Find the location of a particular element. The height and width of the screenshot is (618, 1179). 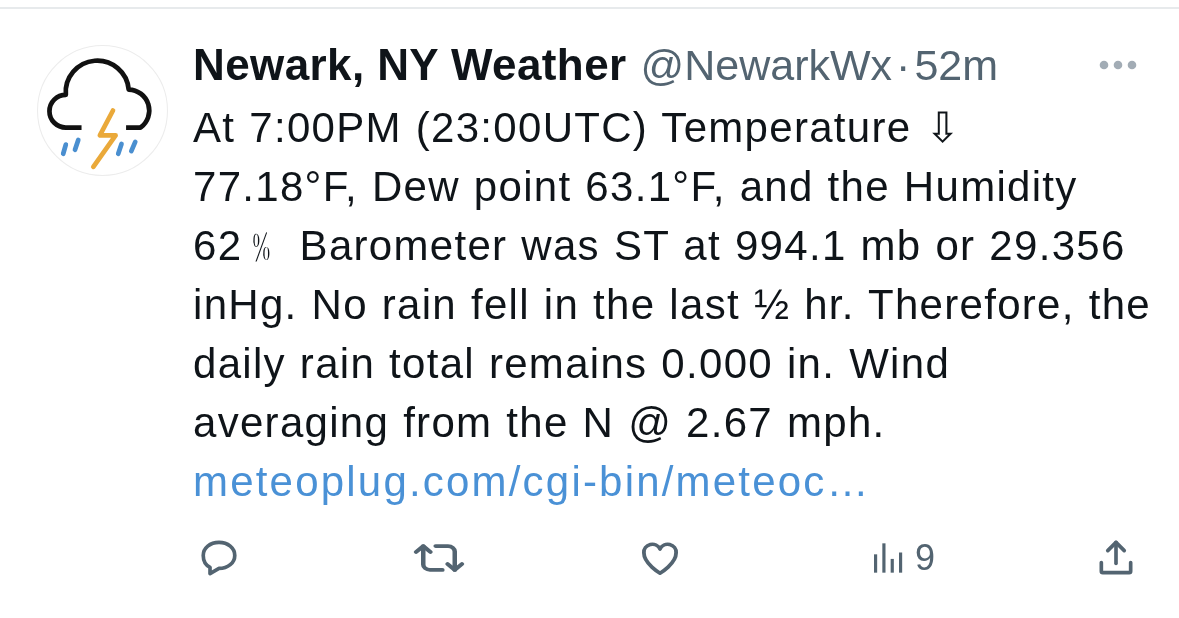

author-handle: @NewarkWx is located at coordinates (766, 65).